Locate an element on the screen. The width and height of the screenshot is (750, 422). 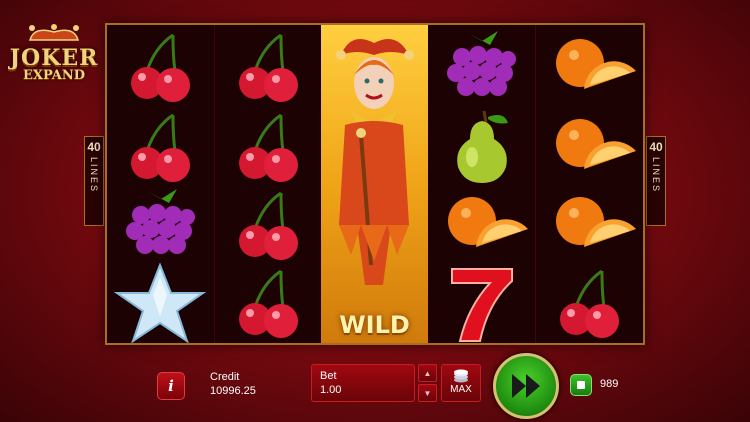
credit-value: 10996.25 is located at coordinates (233, 391).